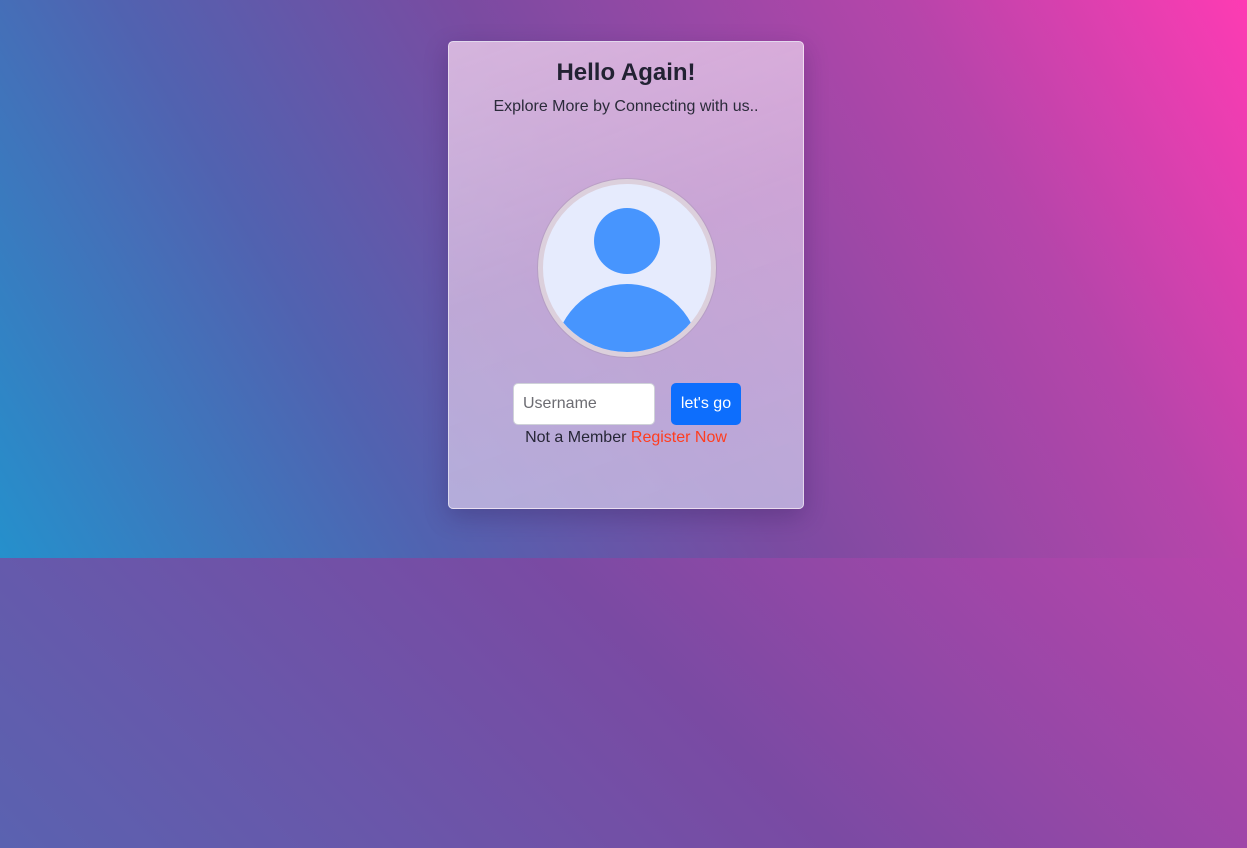 This screenshot has height=848, width=1247. I want to click on lets-go-button: let's go, so click(706, 404).